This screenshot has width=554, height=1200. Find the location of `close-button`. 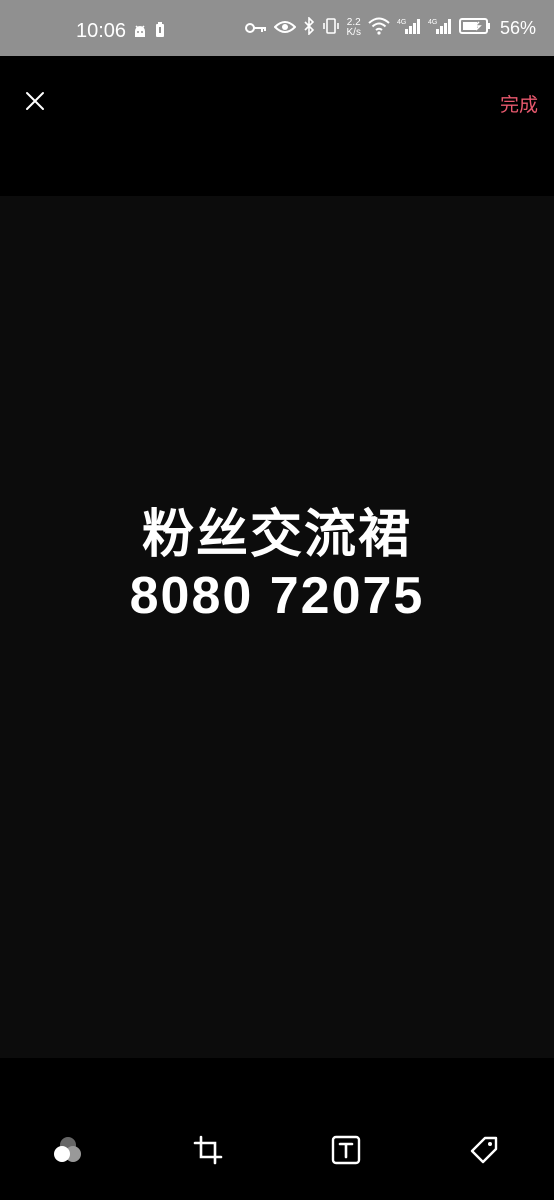

close-button is located at coordinates (35, 103).